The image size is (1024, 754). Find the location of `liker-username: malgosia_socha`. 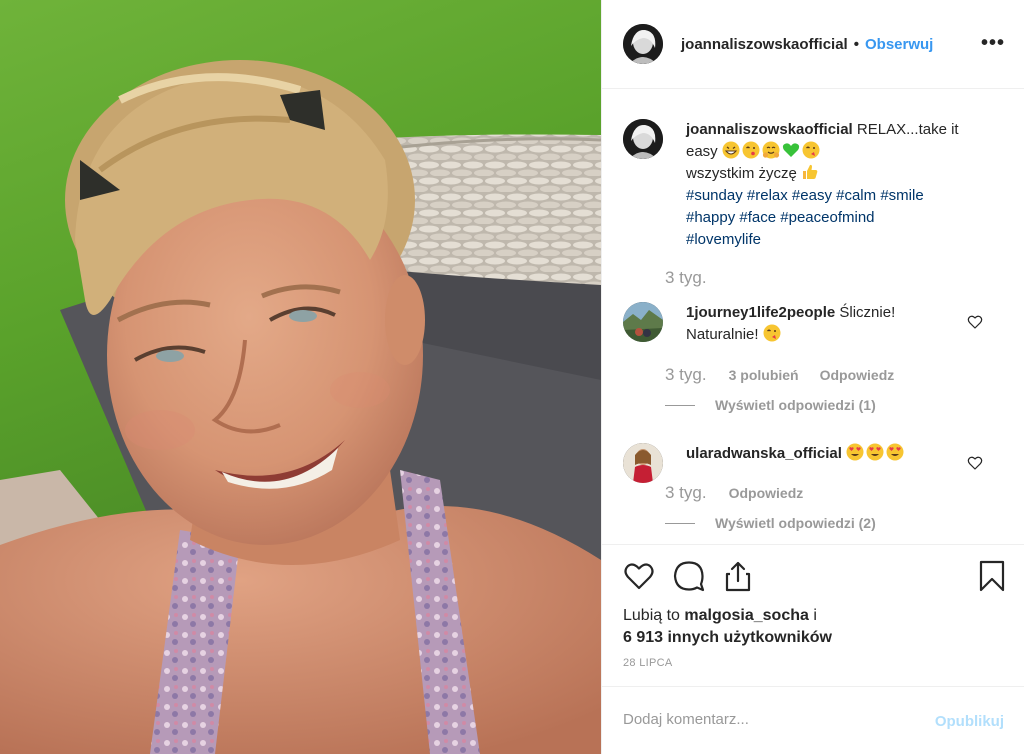

liker-username: malgosia_socha is located at coordinates (746, 615).